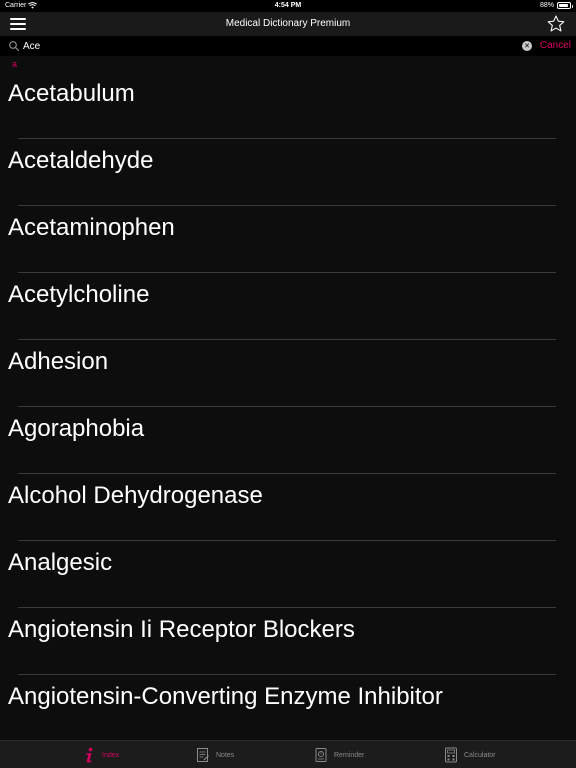 The height and width of the screenshot is (768, 576). What do you see at coordinates (215, 754) in the screenshot?
I see `tab-notes: Notes` at bounding box center [215, 754].